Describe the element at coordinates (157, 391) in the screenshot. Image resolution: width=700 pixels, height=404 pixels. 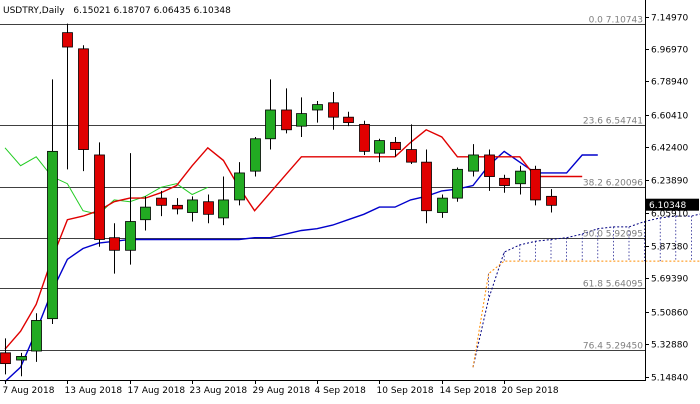
I see `time-tick-label: 17 Aug 2018` at that location.